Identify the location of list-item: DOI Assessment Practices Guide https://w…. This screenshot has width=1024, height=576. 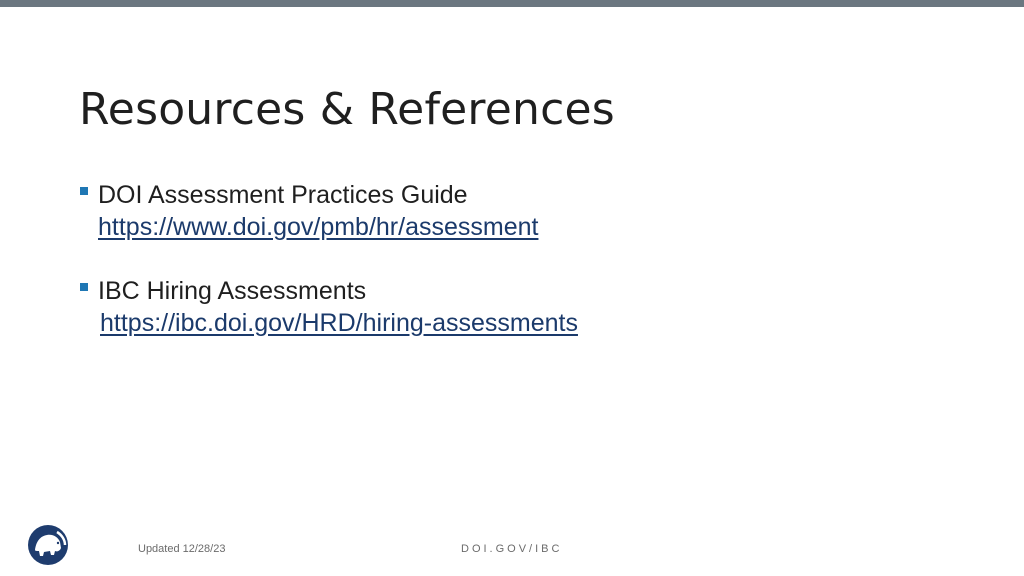
(530, 212).